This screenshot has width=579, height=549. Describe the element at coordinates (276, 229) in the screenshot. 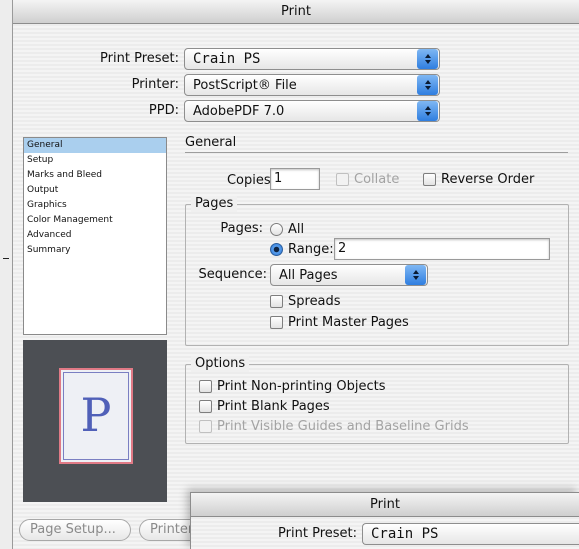

I see `radio-icon` at that location.